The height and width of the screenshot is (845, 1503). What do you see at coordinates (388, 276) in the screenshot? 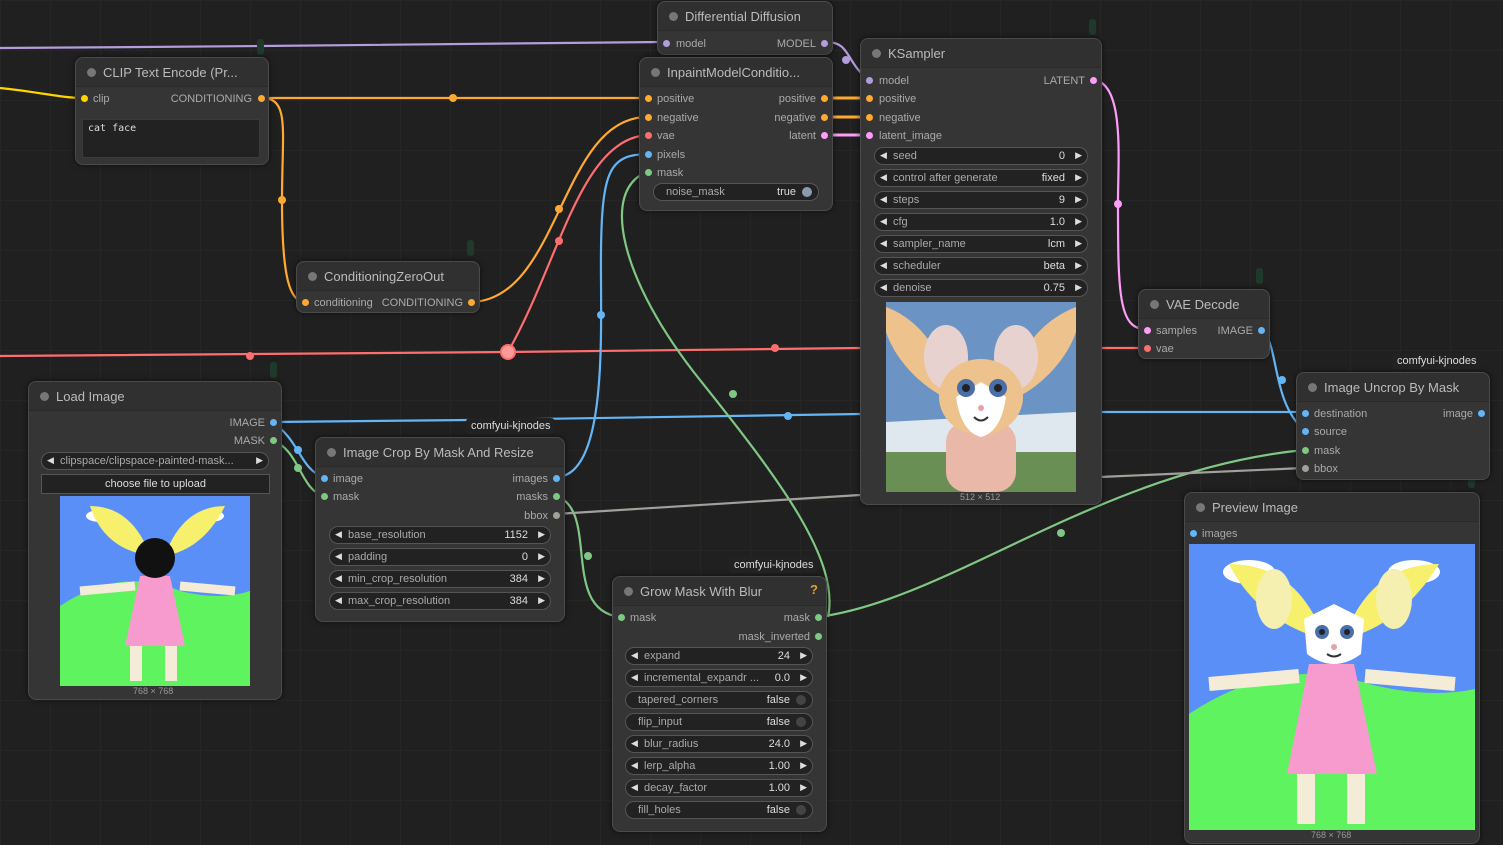
I see `node-header: ConditioningZeroOut` at bounding box center [388, 276].